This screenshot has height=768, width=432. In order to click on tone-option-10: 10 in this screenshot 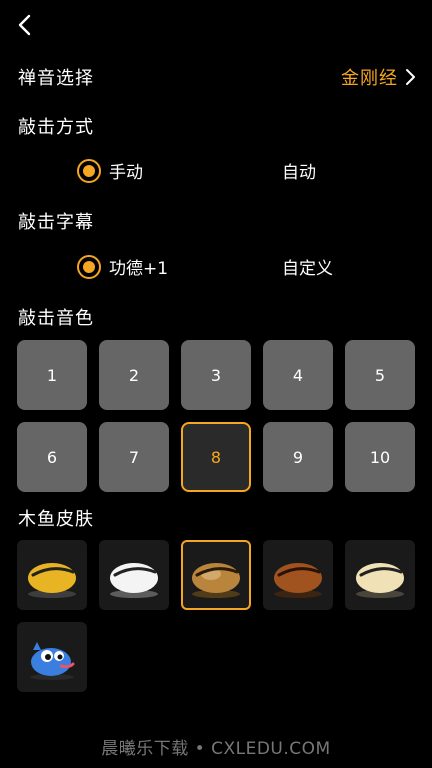, I will do `click(380, 457)`.